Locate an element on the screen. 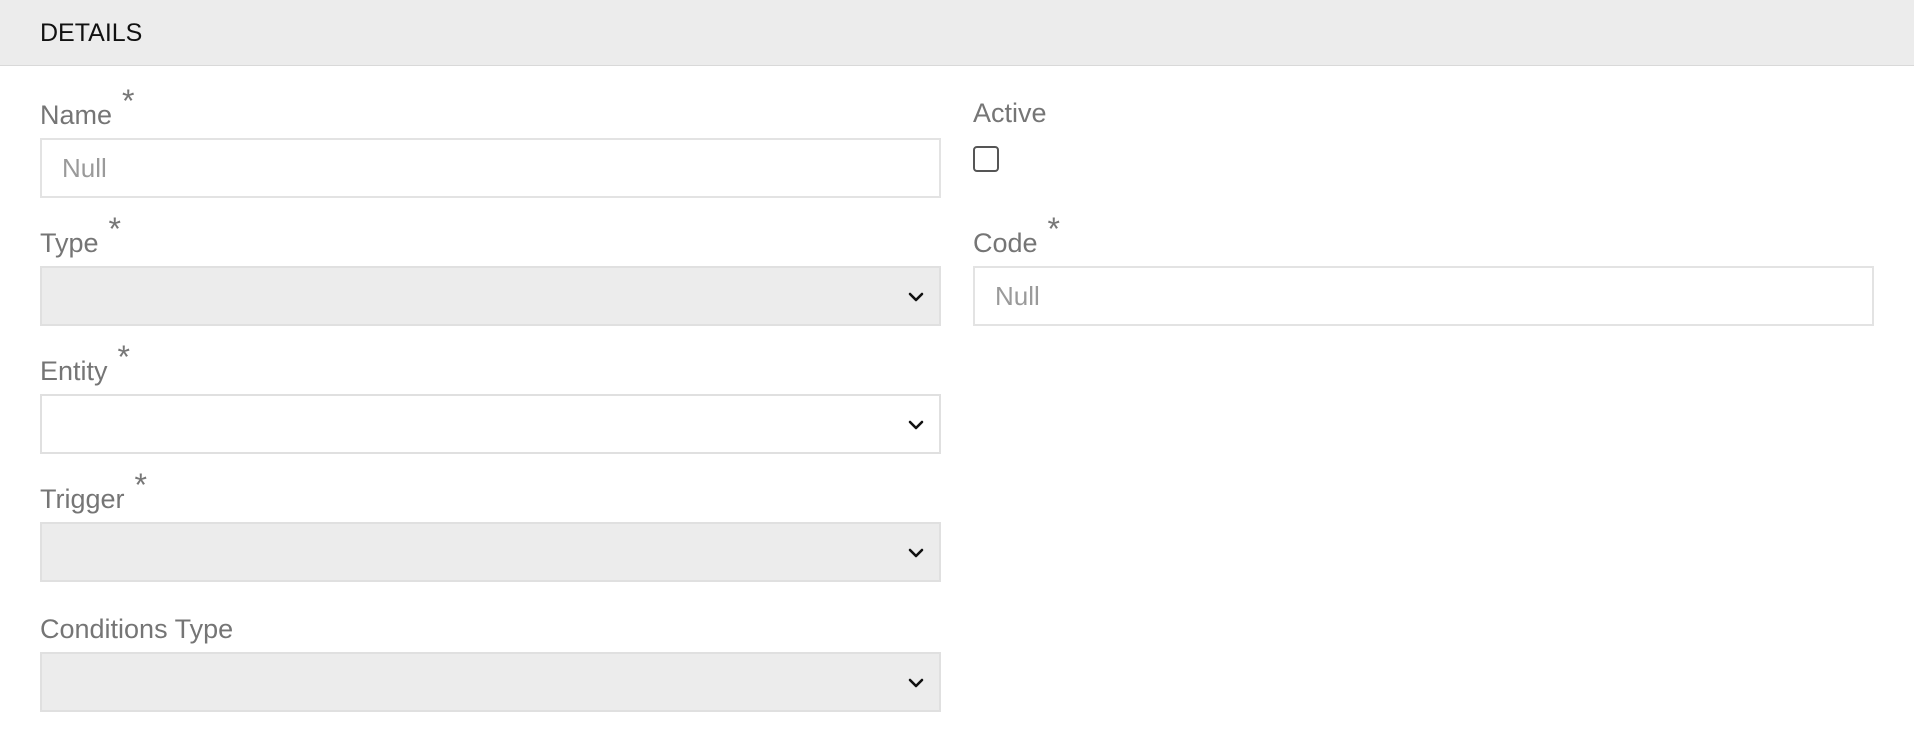 The width and height of the screenshot is (1914, 746). type-label: Type * is located at coordinates (80, 236).